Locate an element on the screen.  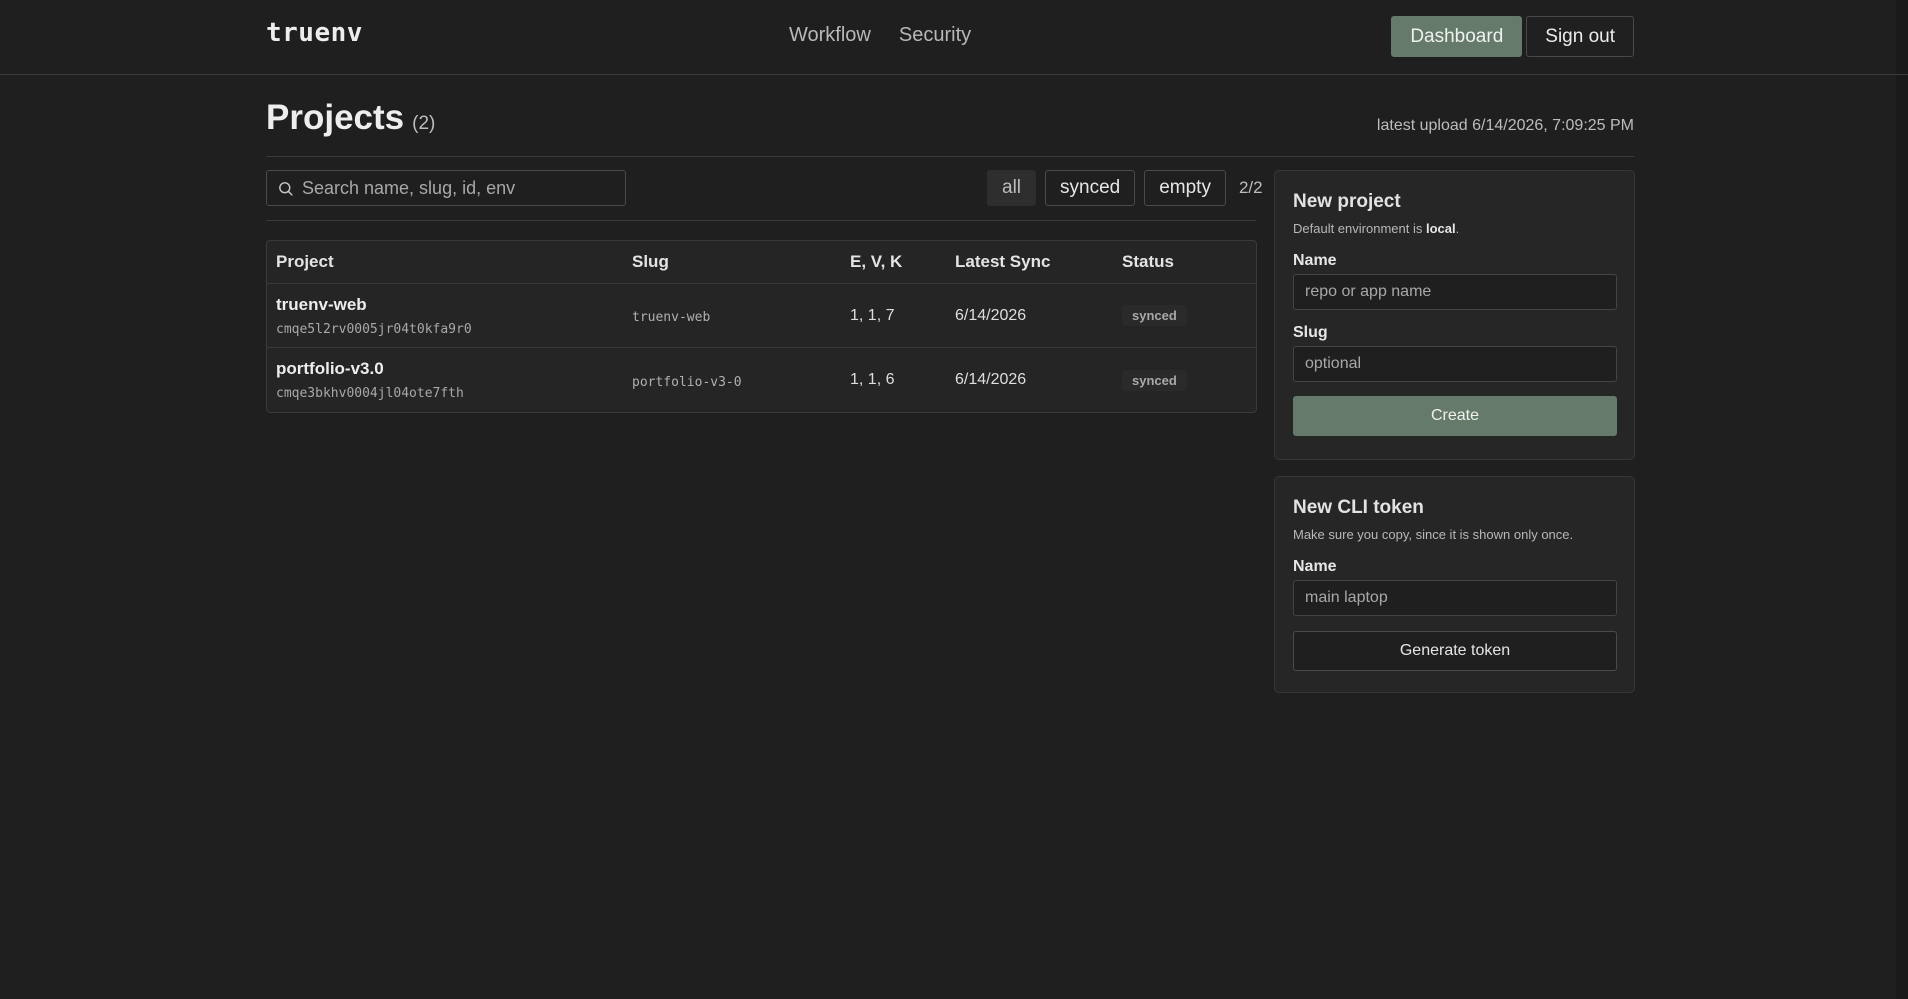
column-header-status: Status is located at coordinates (1187, 262).